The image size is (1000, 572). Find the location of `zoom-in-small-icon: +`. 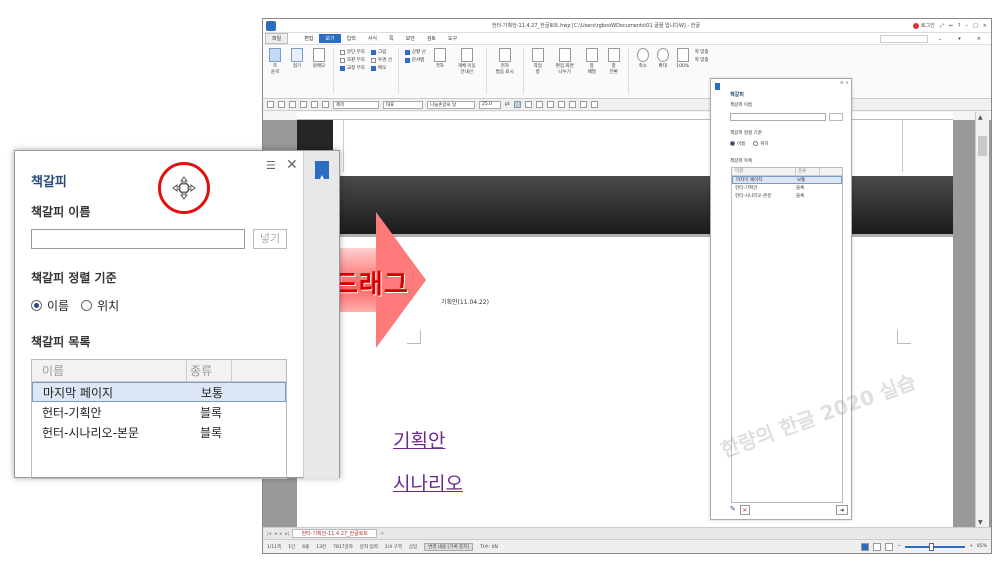

zoom-in-small-icon: + is located at coordinates (971, 546).